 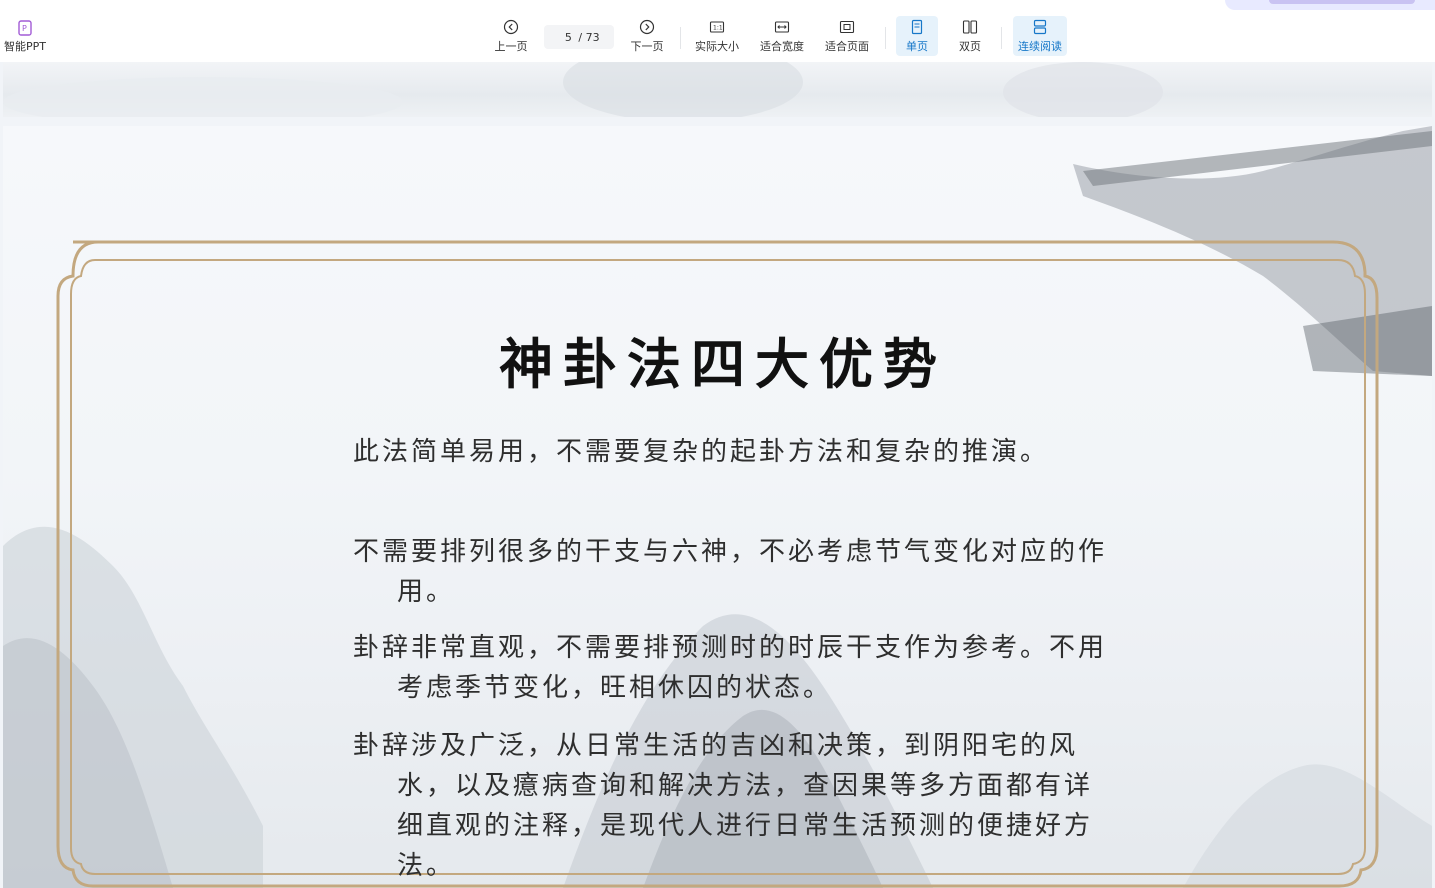 I want to click on page-indicator: / 73, so click(x=579, y=37).